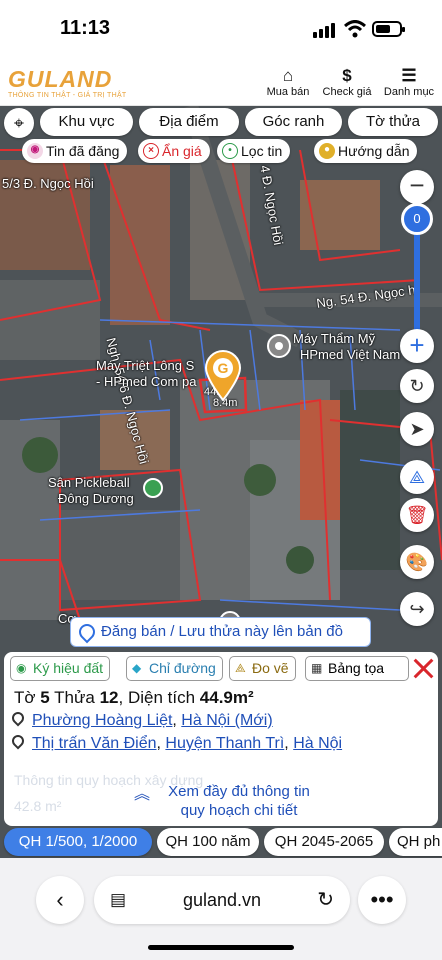 The image size is (442, 960). I want to click on tab-ky-hieu-dat: ◉ Ký hiệu đất, so click(60, 668).